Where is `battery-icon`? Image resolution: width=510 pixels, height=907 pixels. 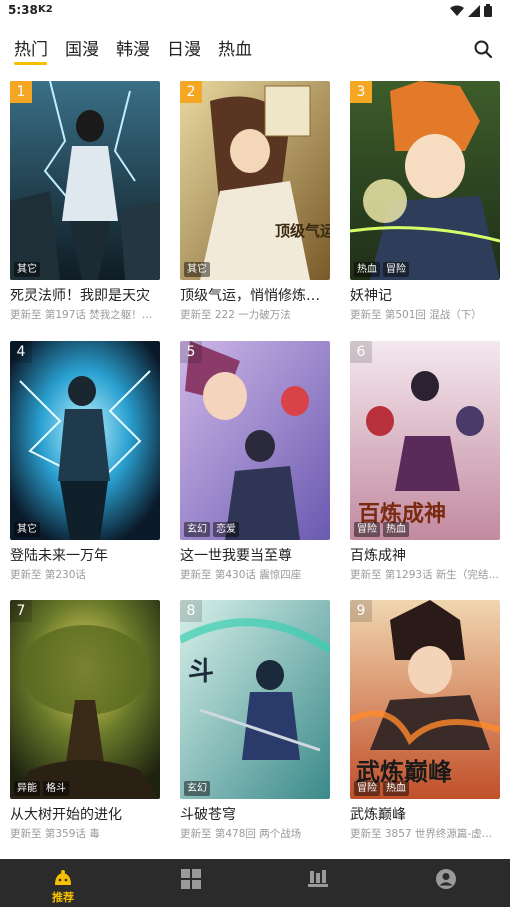
battery-icon is located at coordinates (488, 10).